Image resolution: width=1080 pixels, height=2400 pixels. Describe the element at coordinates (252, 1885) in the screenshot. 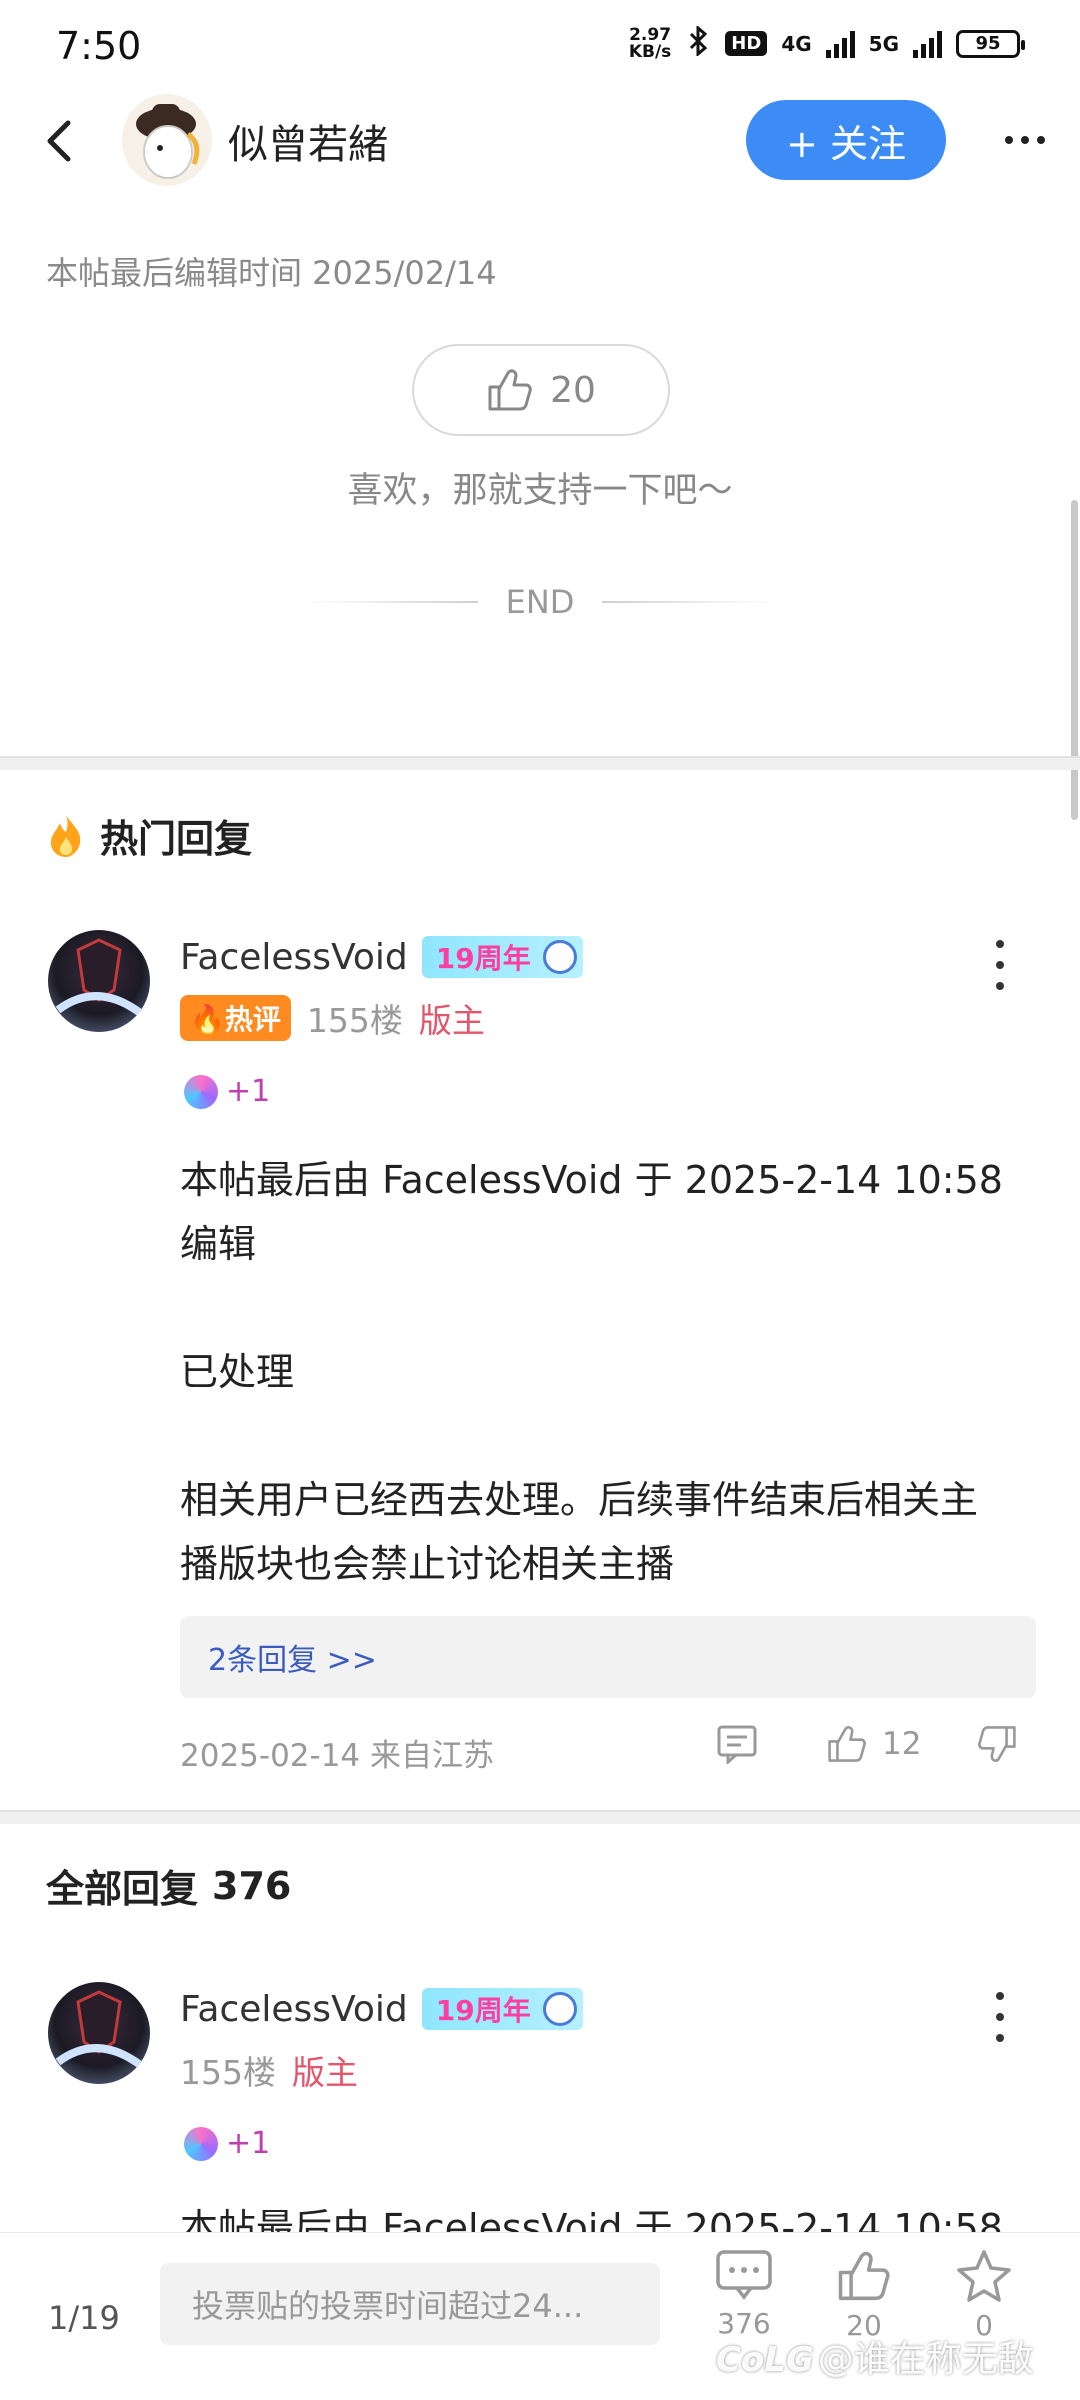

I see `all-replies-count: 376` at that location.